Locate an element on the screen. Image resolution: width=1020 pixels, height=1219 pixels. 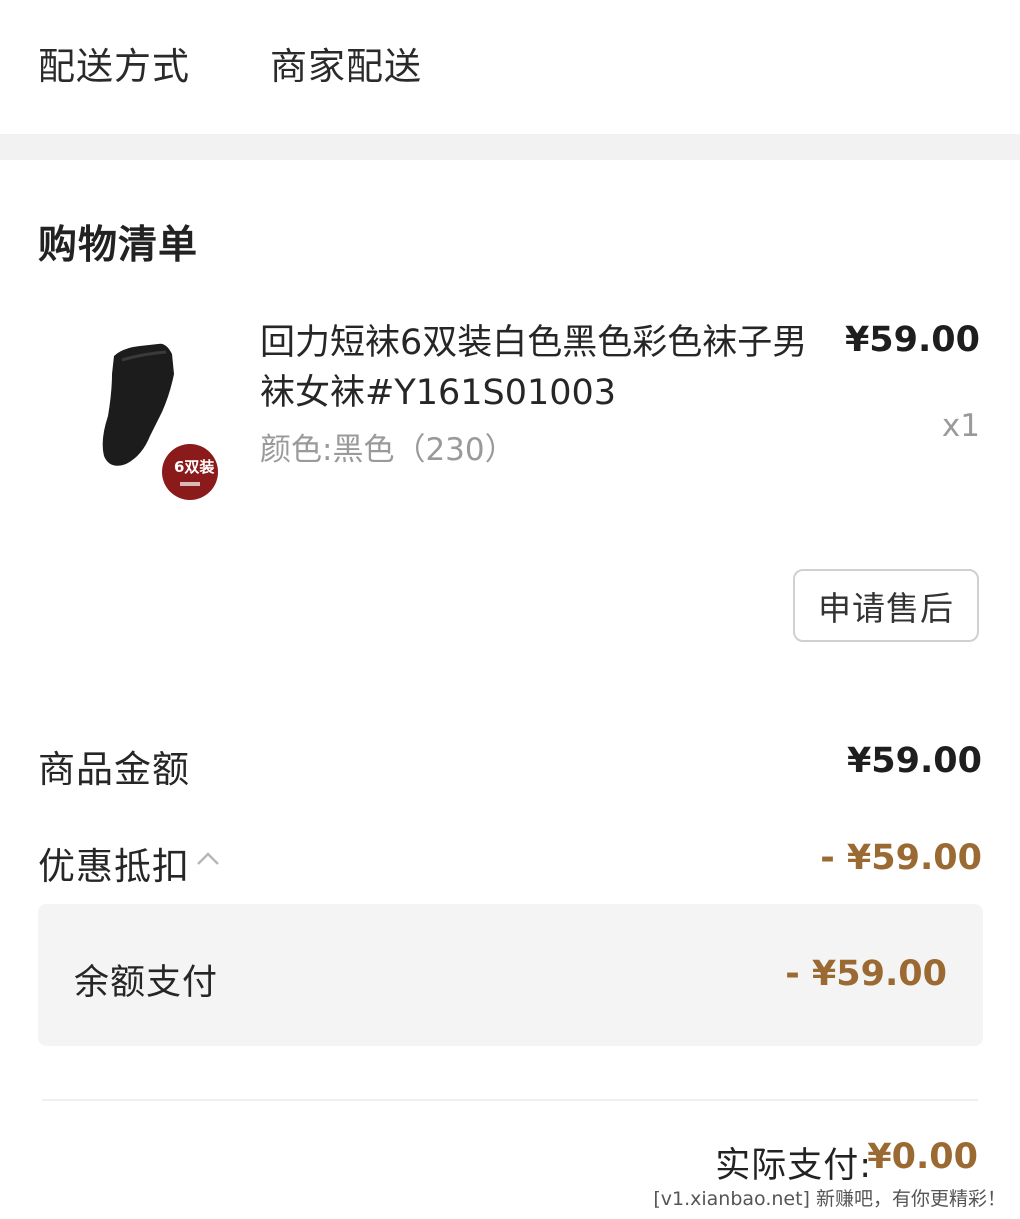
delivery-method-row: 配送方式 商家配送 is located at coordinates (510, 67).